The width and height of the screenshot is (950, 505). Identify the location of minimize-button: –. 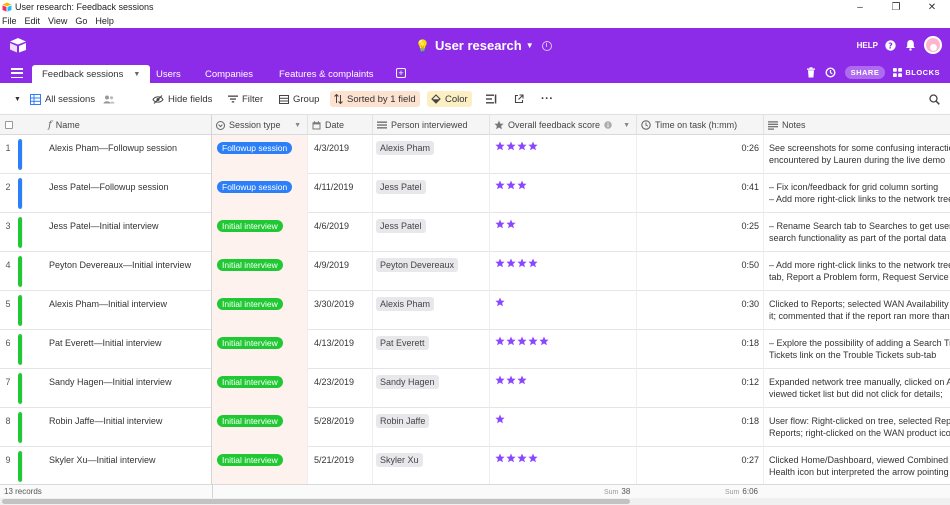
(860, 7).